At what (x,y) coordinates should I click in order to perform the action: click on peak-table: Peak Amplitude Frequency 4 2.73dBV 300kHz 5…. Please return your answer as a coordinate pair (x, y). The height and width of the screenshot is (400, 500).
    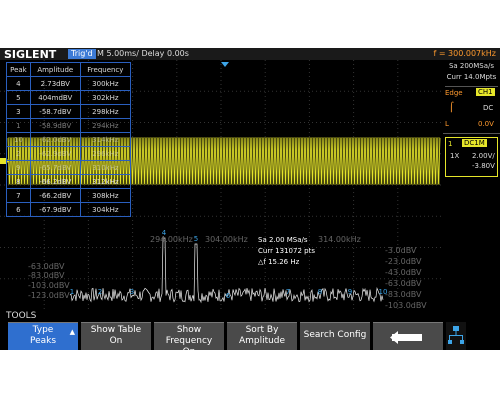
    Looking at the image, I should click on (69, 139).